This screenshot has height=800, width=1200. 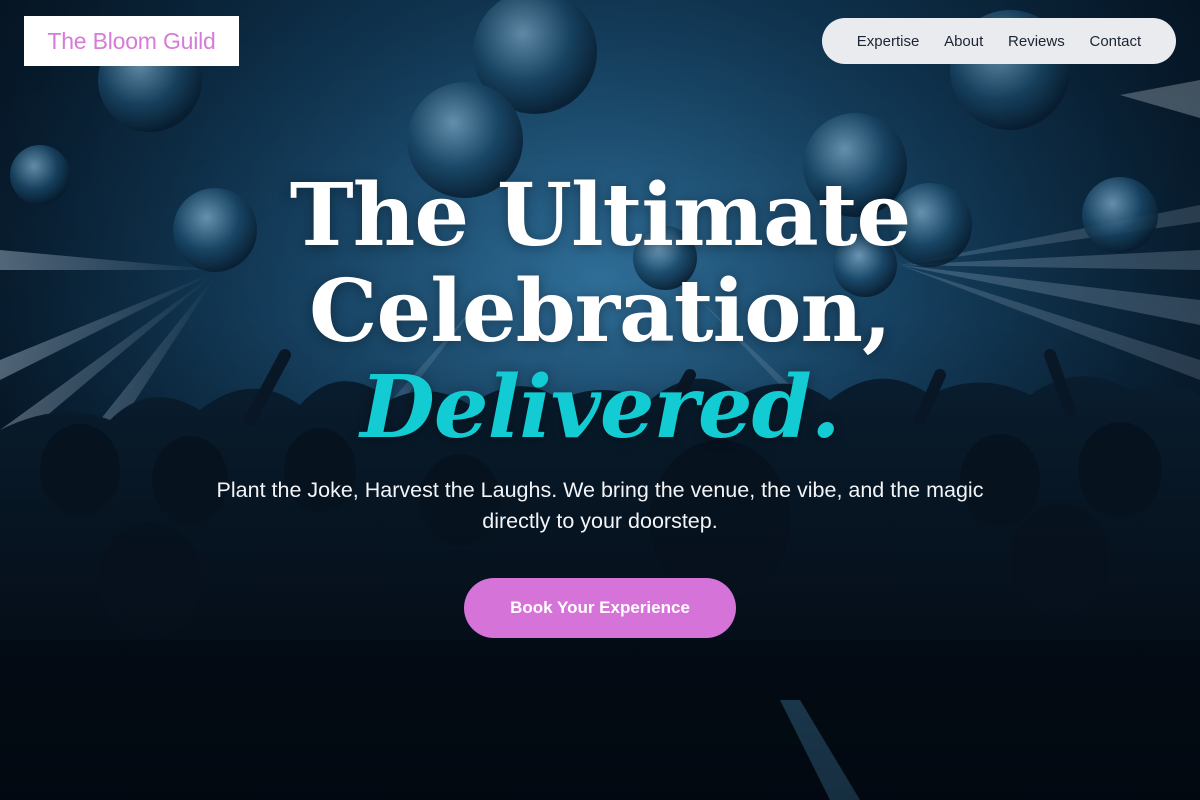 I want to click on headline-line-2: Celebration,, so click(x=600, y=311).